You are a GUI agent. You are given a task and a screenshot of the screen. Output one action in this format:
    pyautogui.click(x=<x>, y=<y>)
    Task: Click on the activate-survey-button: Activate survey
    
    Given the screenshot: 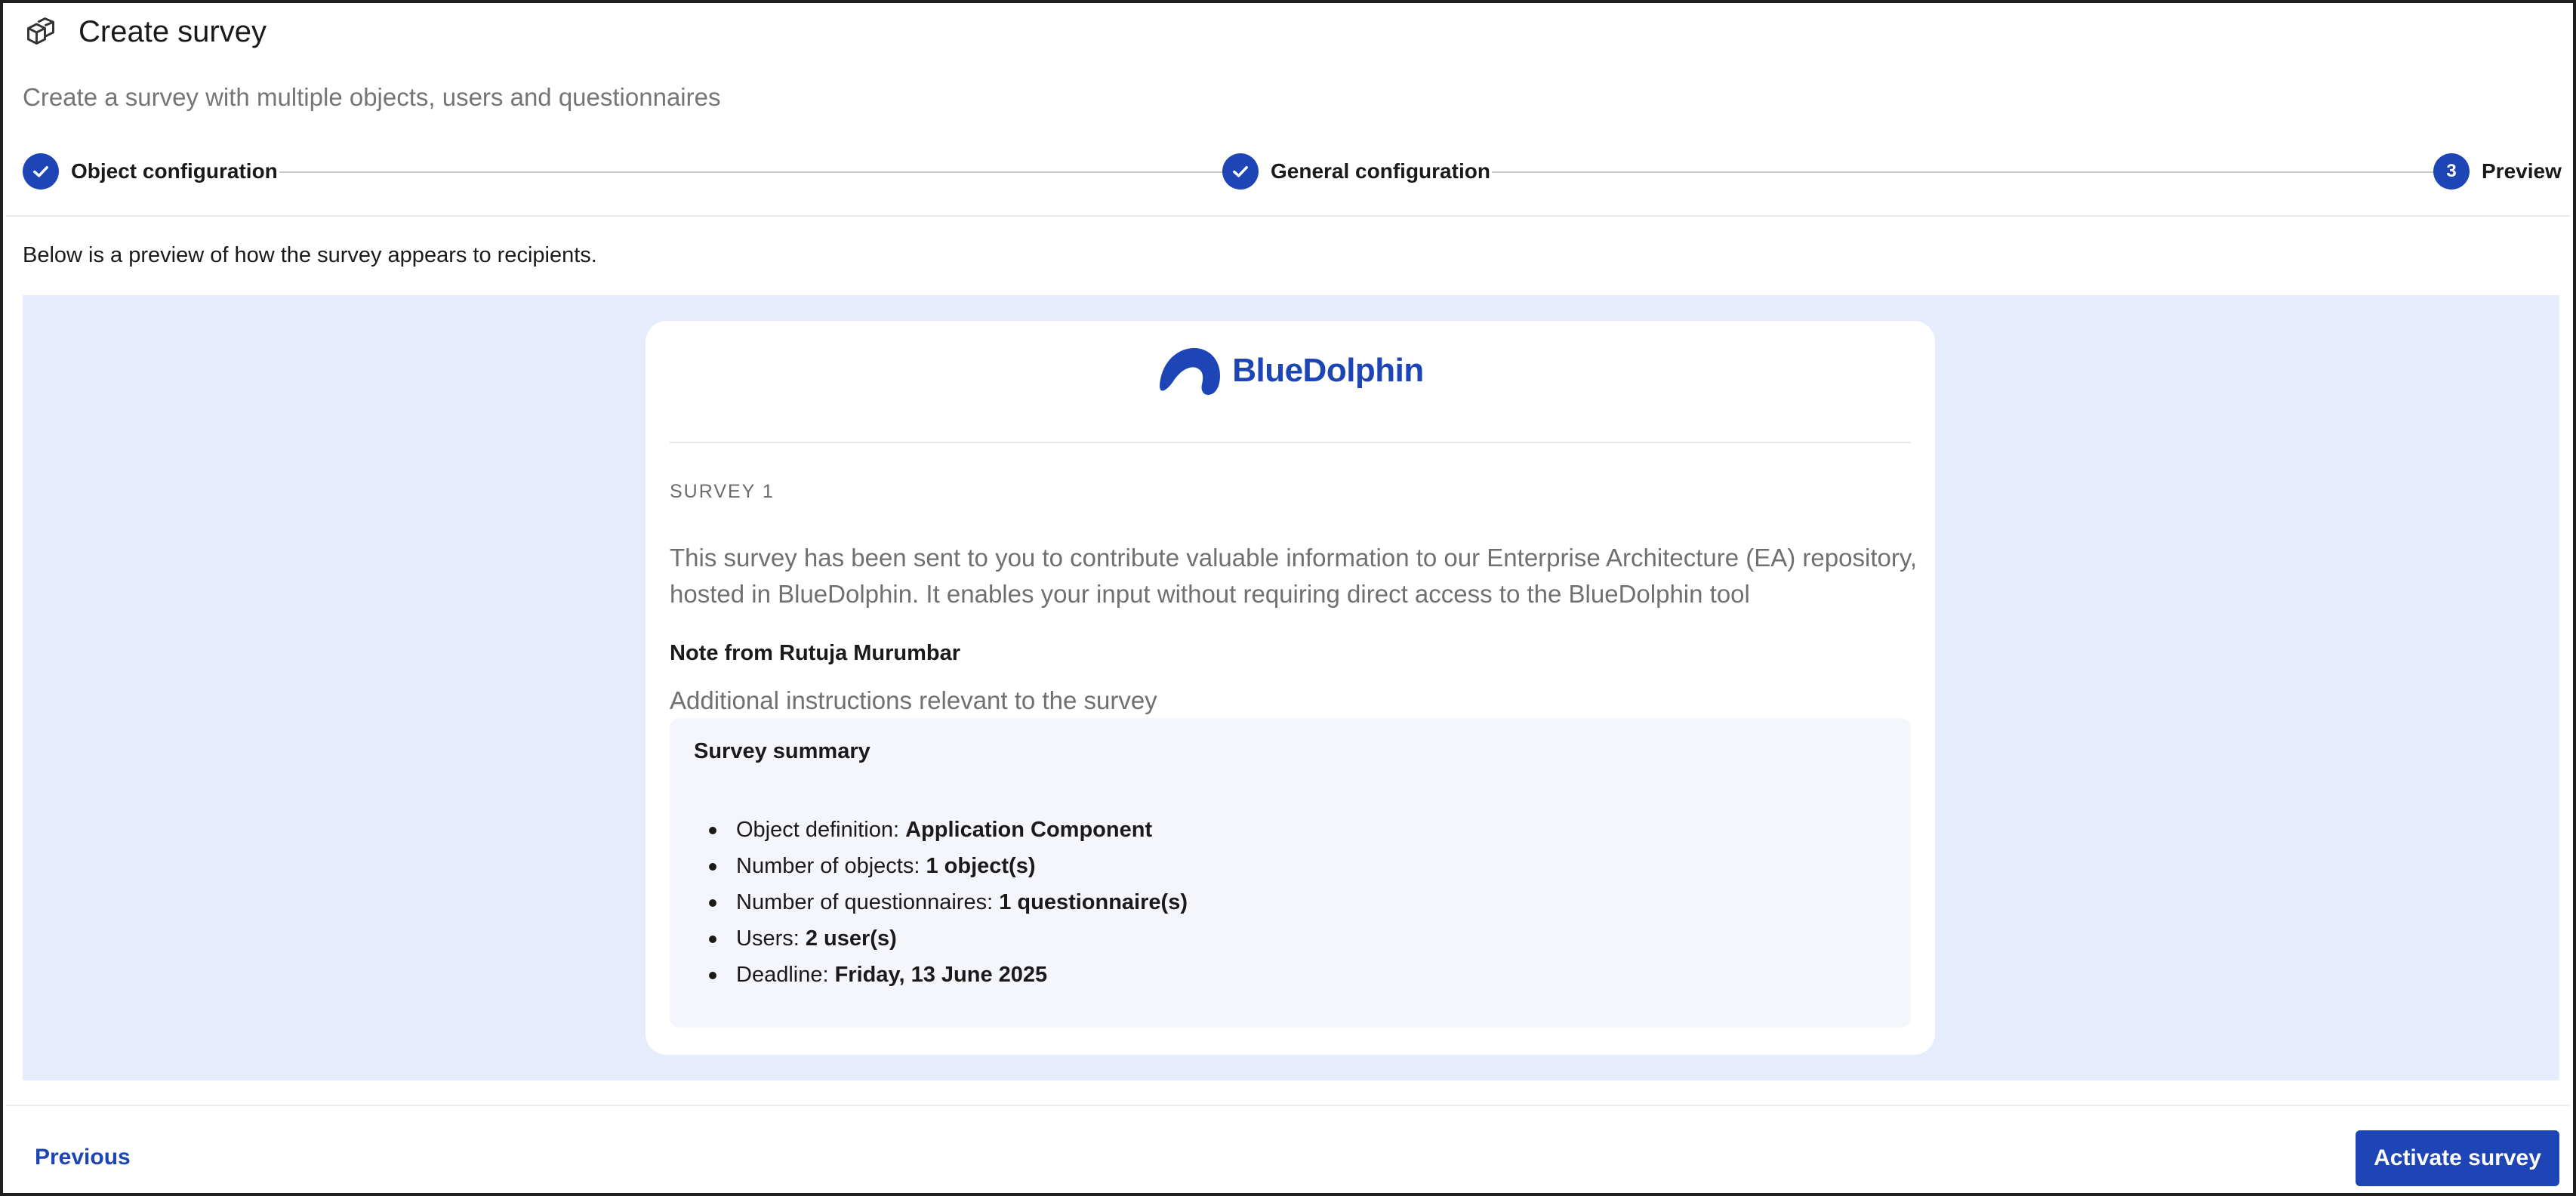 What is the action you would take?
    pyautogui.click(x=2457, y=1158)
    